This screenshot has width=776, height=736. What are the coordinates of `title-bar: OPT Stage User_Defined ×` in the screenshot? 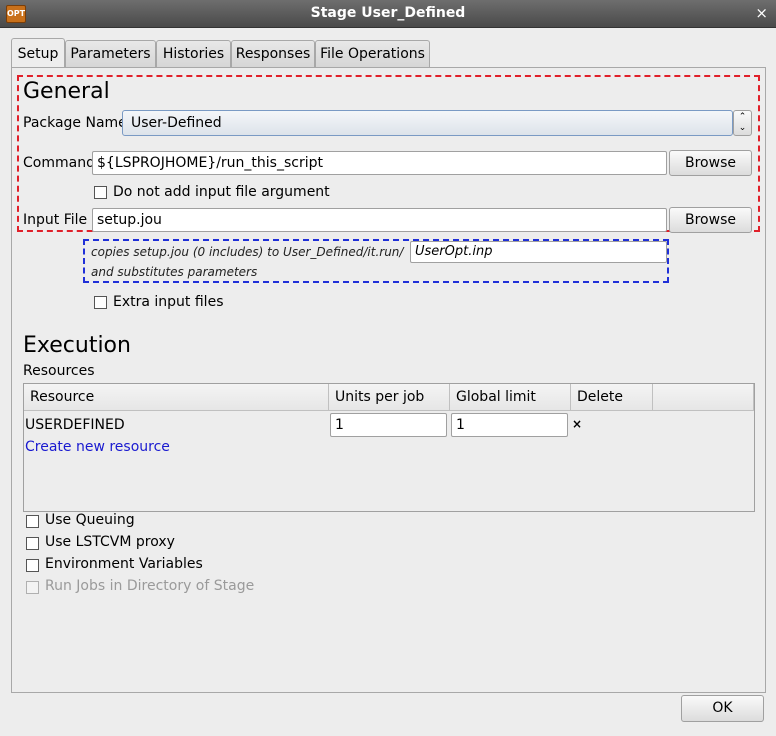 It's located at (388, 14).